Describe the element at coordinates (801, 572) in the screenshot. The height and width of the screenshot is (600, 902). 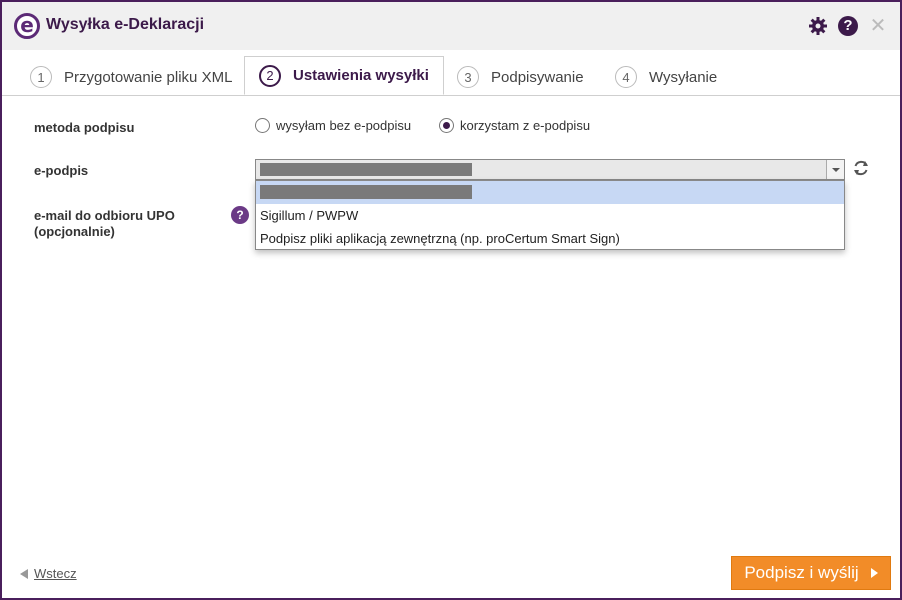
I see `submit-label: Podpisz i wyślij` at that location.